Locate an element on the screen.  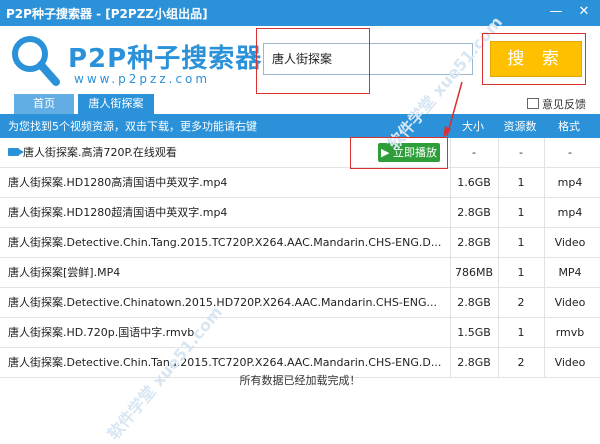
annotation-arrow is located at coordinates (453, 109).